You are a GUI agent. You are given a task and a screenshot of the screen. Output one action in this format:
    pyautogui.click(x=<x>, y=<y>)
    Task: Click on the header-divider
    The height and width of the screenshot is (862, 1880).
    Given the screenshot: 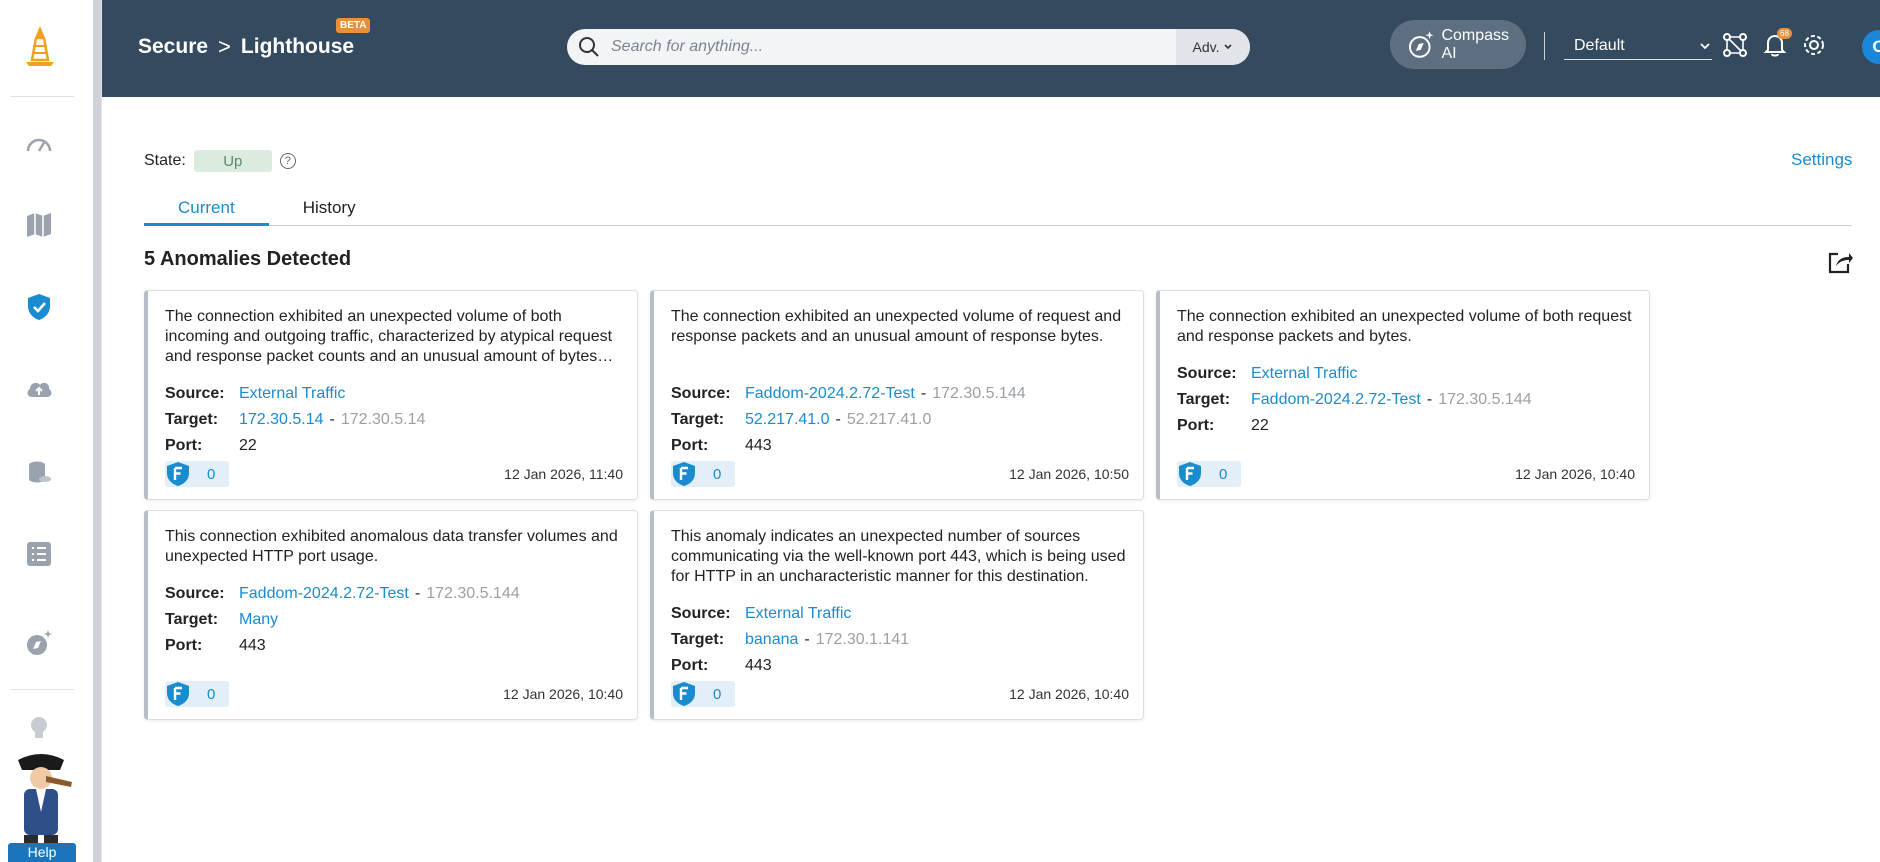 What is the action you would take?
    pyautogui.click(x=1544, y=46)
    